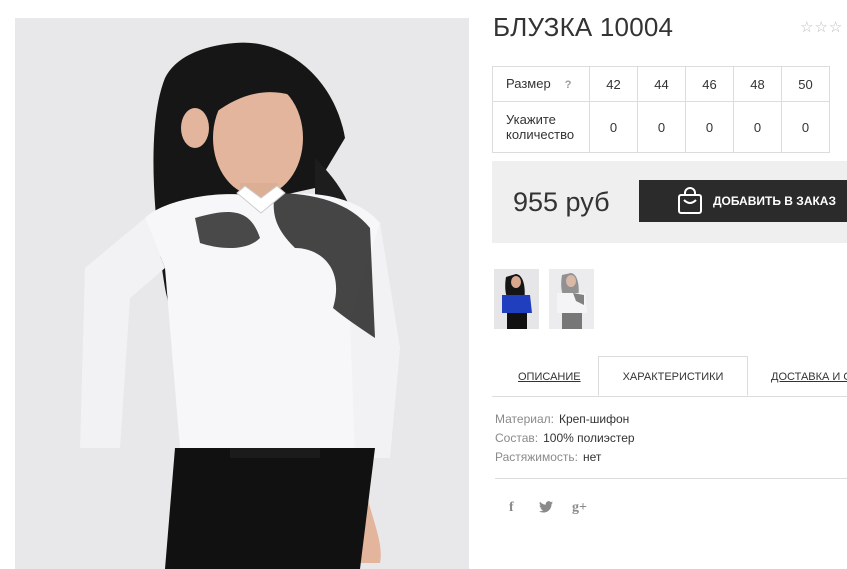 This screenshot has height=569, width=847. Describe the element at coordinates (561, 202) in the screenshot. I see `product-price: 955 руб` at that location.